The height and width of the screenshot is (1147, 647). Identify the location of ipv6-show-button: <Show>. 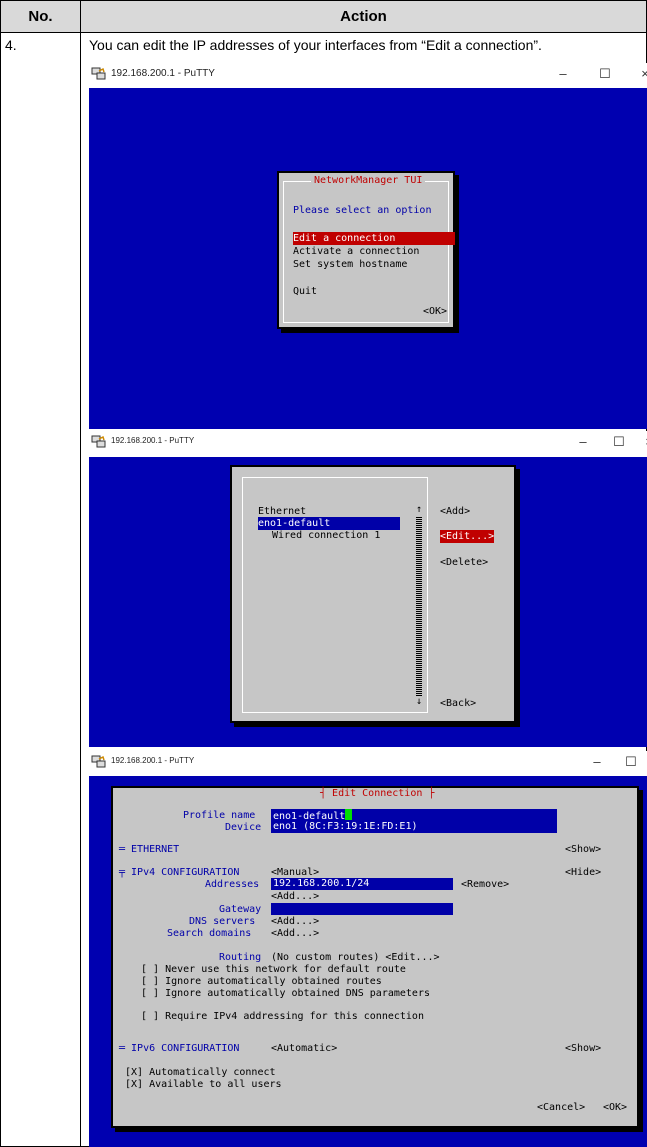
(583, 1048).